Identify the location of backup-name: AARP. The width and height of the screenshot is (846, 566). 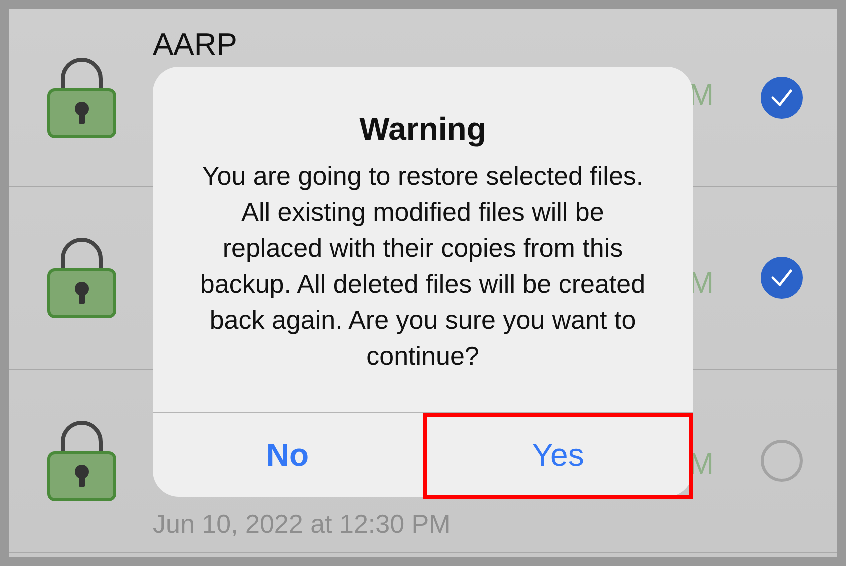
(195, 45).